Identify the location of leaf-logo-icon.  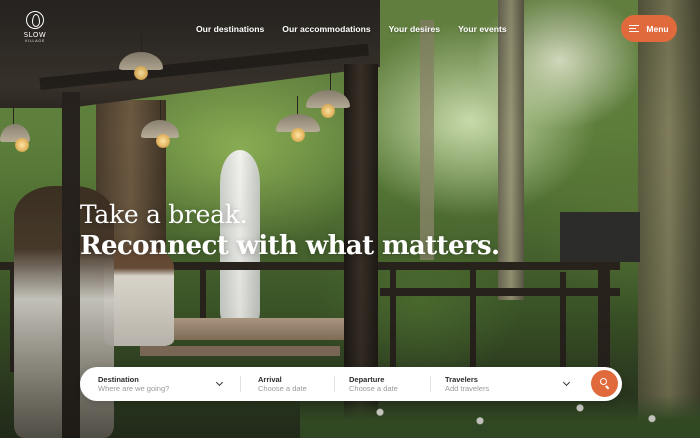
(35, 20).